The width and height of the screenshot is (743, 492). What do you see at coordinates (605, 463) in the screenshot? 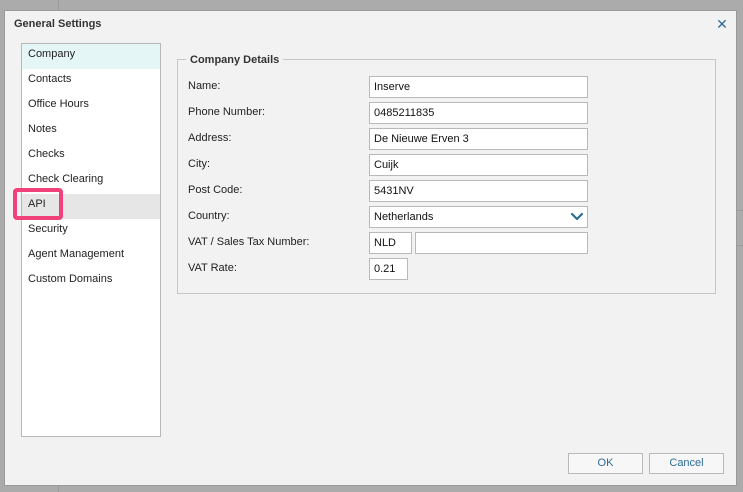
I see `ok-button: OK` at bounding box center [605, 463].